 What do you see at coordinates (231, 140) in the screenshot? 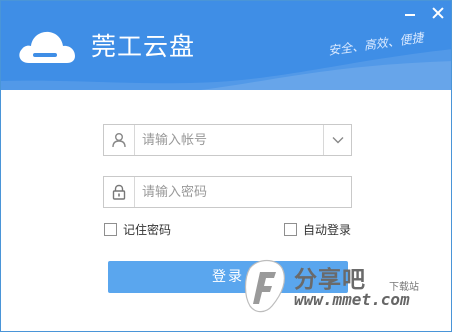
I see `account-input` at bounding box center [231, 140].